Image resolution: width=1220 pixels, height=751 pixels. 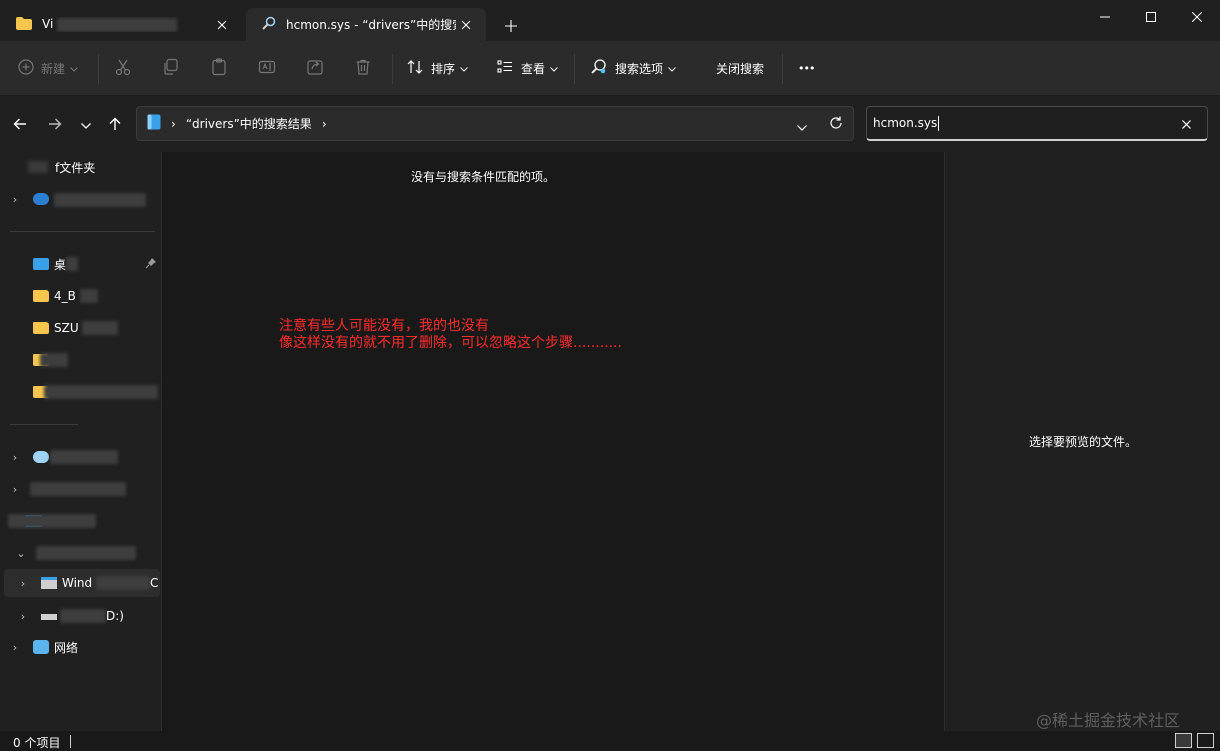 I want to click on new-label: 新建, so click(x=53, y=68).